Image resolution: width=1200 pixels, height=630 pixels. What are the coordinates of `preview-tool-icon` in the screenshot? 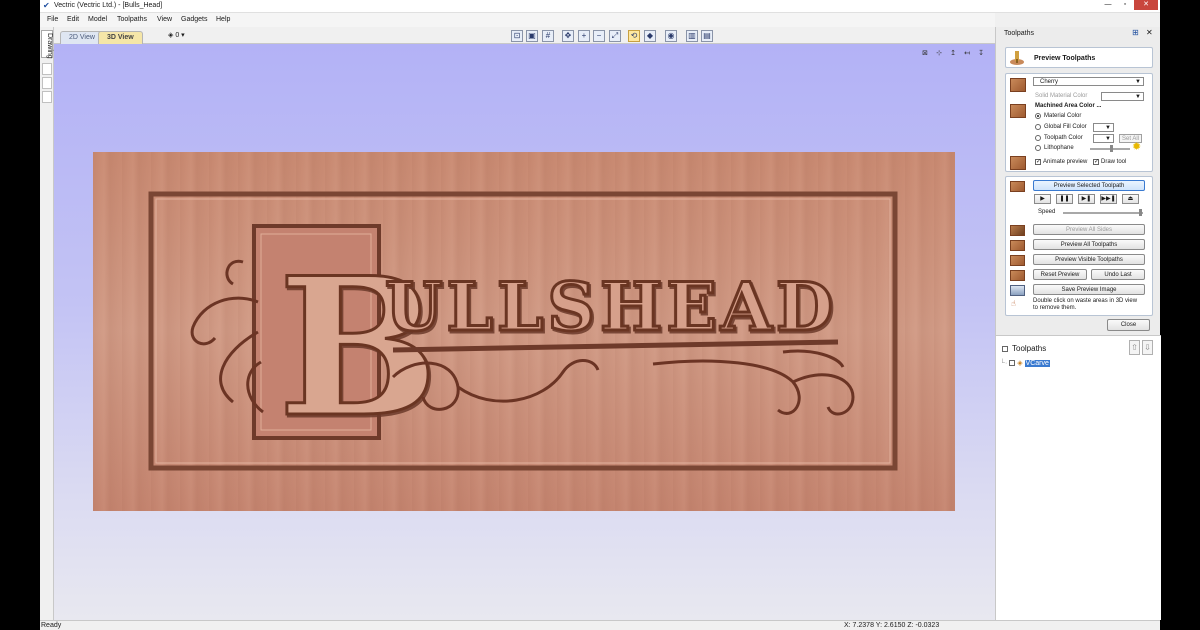 It's located at (1017, 58).